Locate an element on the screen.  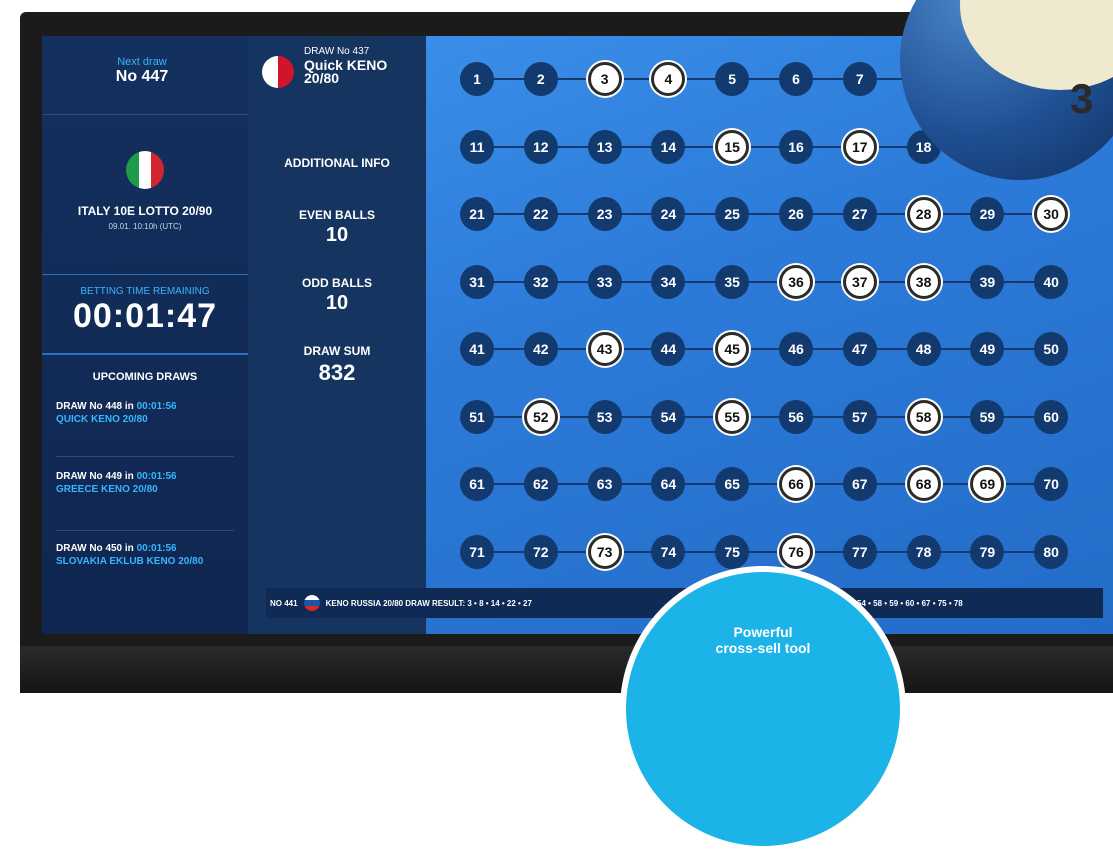
keno-ball-62: 62 is located at coordinates (540, 484).